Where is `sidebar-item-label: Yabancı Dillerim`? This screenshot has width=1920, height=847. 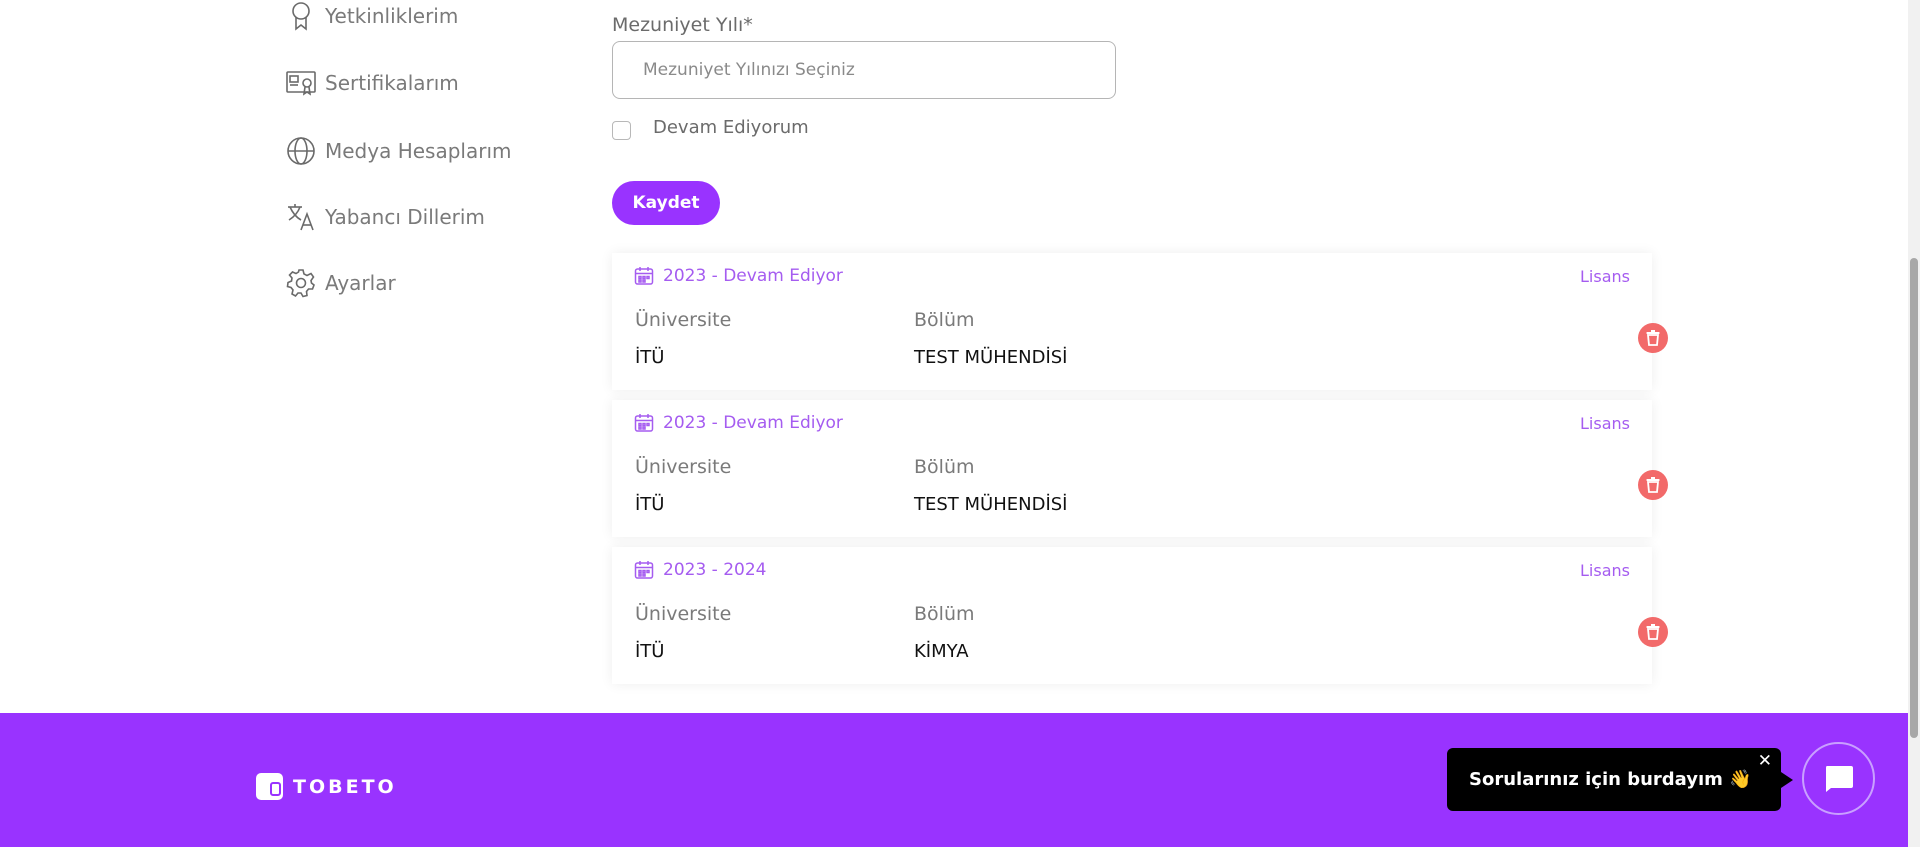
sidebar-item-label: Yabancı Dillerim is located at coordinates (405, 217).